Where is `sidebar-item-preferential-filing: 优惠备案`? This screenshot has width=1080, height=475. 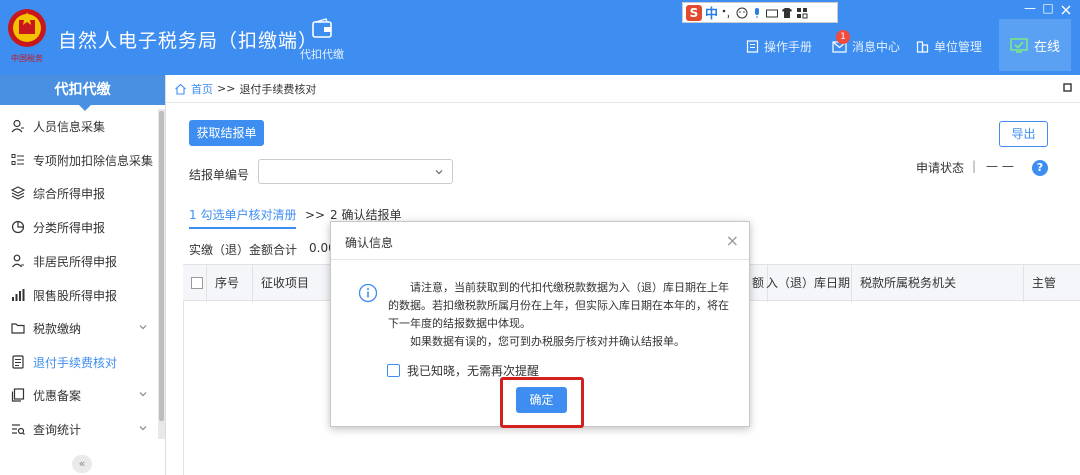 sidebar-item-preferential-filing: 优惠备案 is located at coordinates (79, 395).